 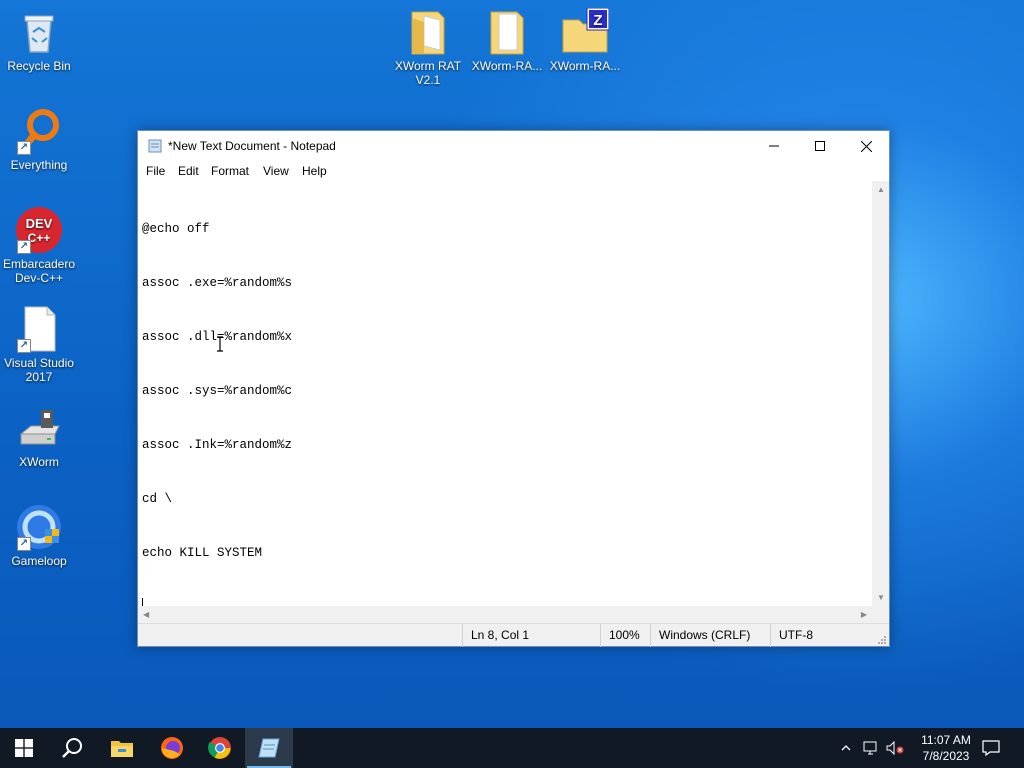 What do you see at coordinates (505, 614) in the screenshot?
I see `horizontal-scrollbar: ◀ ▶` at bounding box center [505, 614].